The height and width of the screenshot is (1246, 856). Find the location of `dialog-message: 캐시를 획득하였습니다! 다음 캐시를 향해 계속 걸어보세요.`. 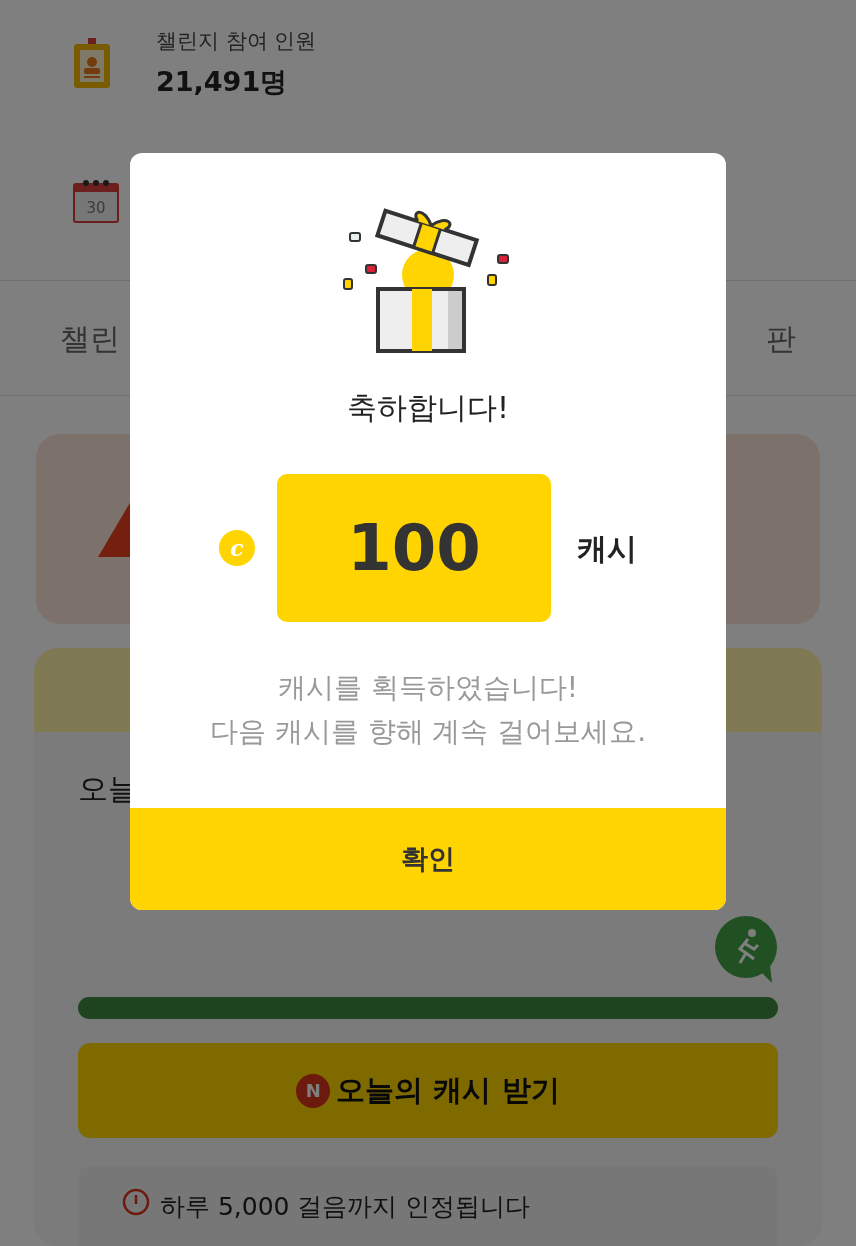

dialog-message: 캐시를 획득하였습니다! 다음 캐시를 향해 계속 걸어보세요. is located at coordinates (428, 710).